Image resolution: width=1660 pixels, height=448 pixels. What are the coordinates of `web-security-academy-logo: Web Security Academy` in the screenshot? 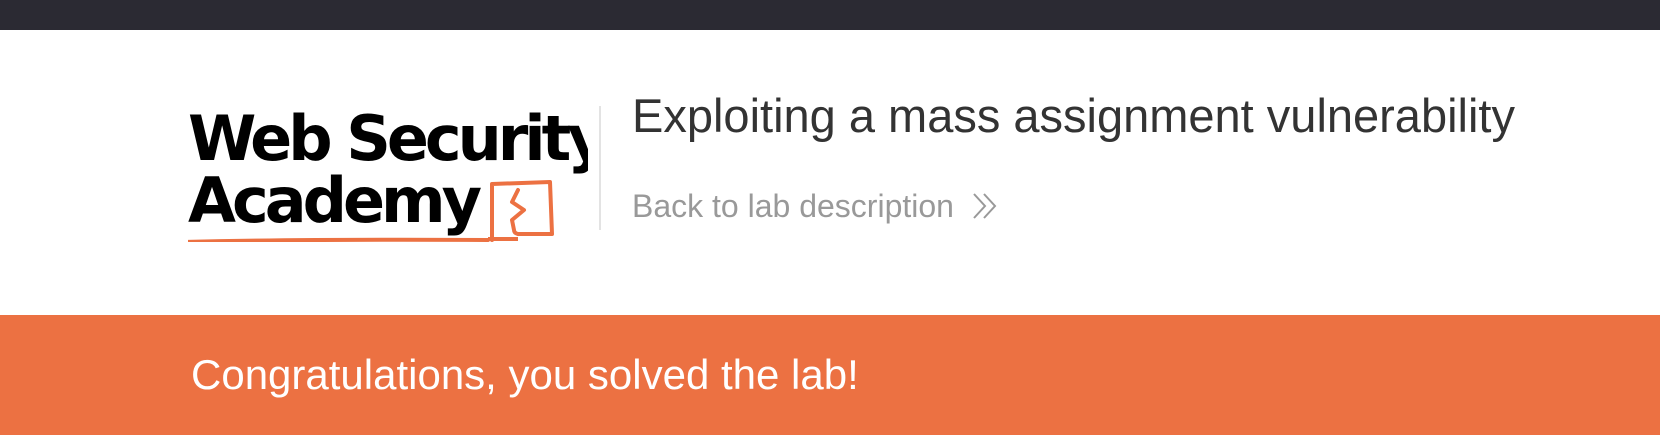 It's located at (396, 173).